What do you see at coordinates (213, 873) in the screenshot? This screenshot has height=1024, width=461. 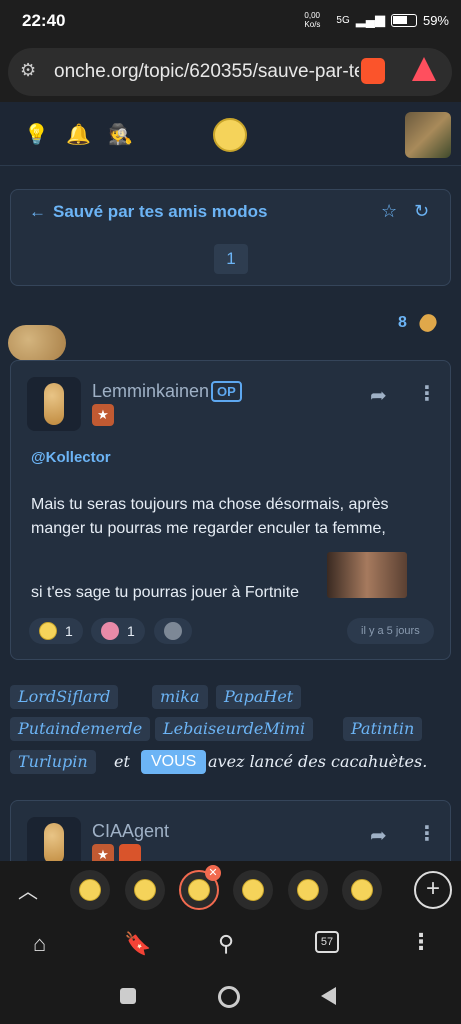 I see `close-tab-icon: ✕` at bounding box center [213, 873].